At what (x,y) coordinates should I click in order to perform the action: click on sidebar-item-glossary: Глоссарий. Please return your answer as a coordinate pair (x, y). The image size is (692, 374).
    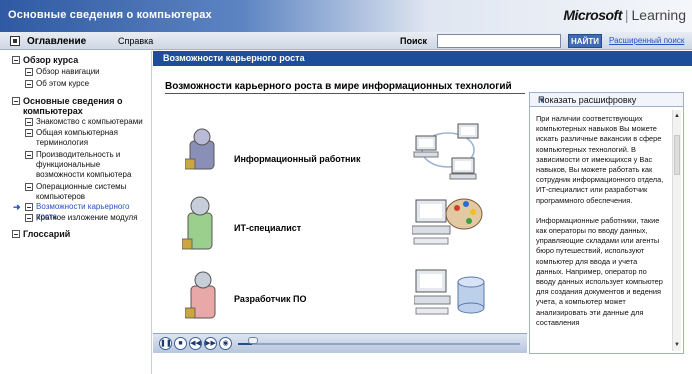
    Looking at the image, I should click on (77, 234).